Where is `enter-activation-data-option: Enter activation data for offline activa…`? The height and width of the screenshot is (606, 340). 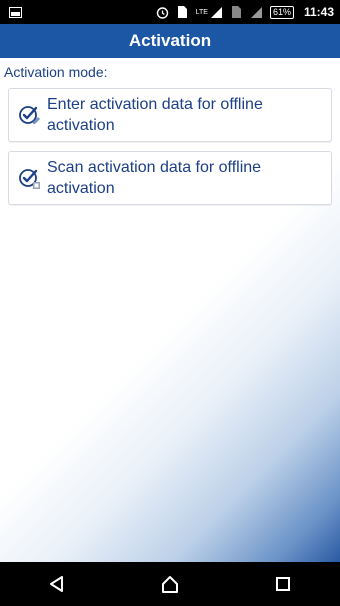 enter-activation-data-option: Enter activation data for offline activa… is located at coordinates (170, 115).